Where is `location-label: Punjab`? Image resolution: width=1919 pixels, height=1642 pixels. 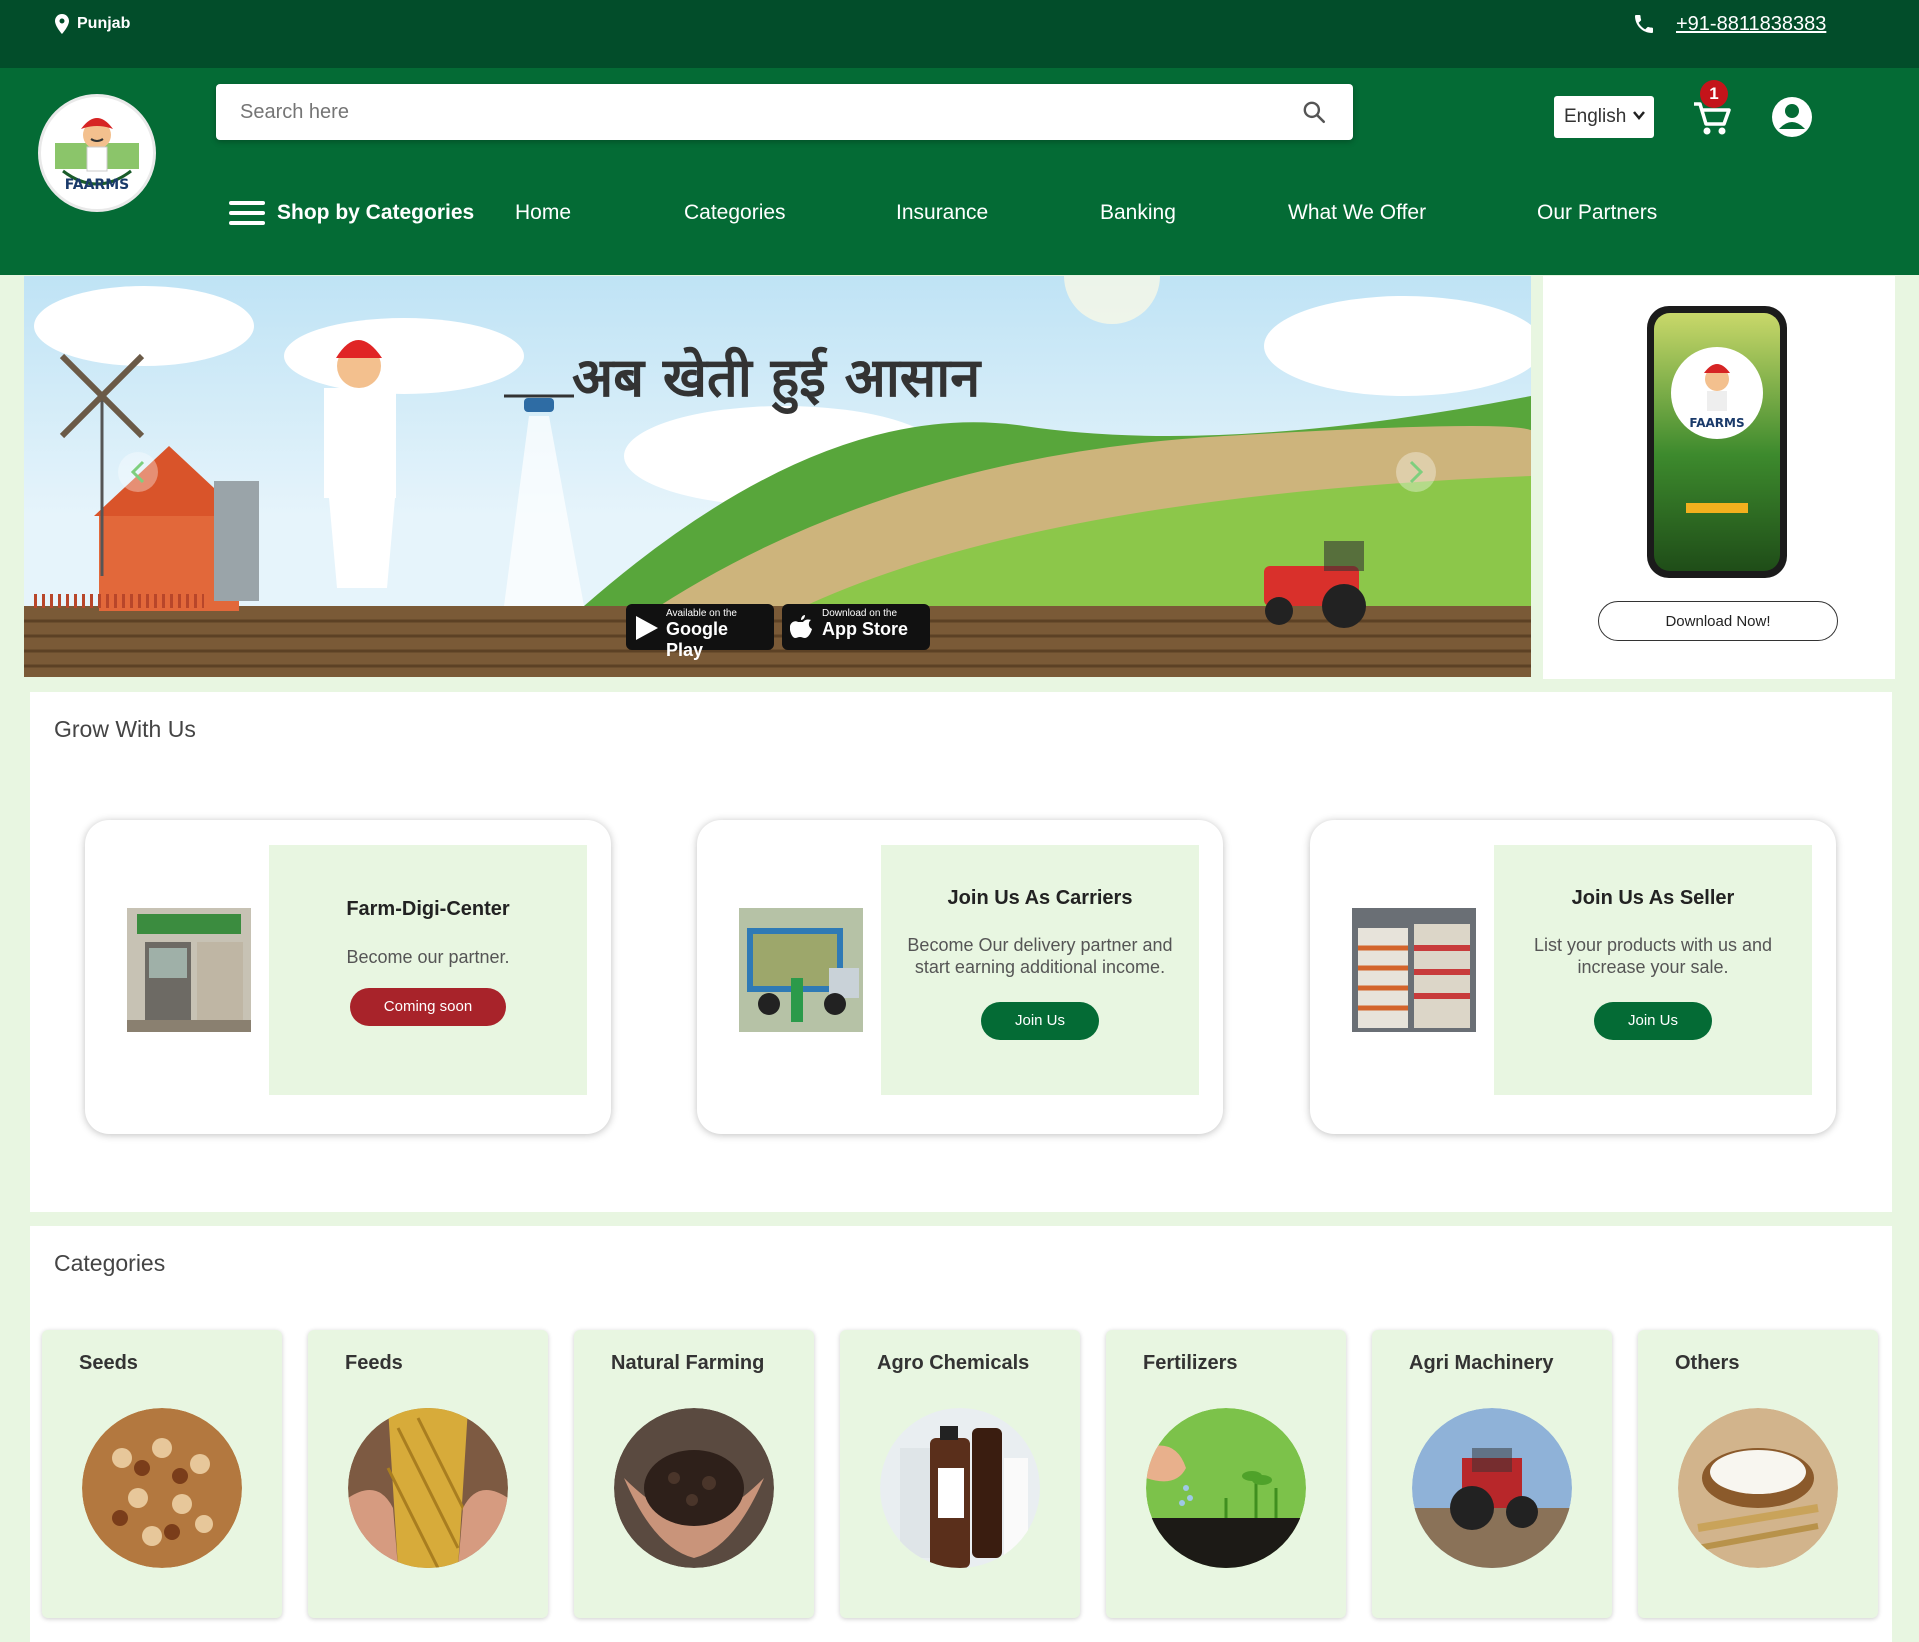 location-label: Punjab is located at coordinates (104, 23).